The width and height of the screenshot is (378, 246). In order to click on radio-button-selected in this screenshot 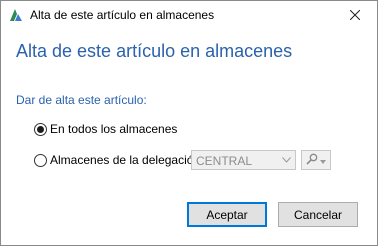, I will do `click(40, 129)`.